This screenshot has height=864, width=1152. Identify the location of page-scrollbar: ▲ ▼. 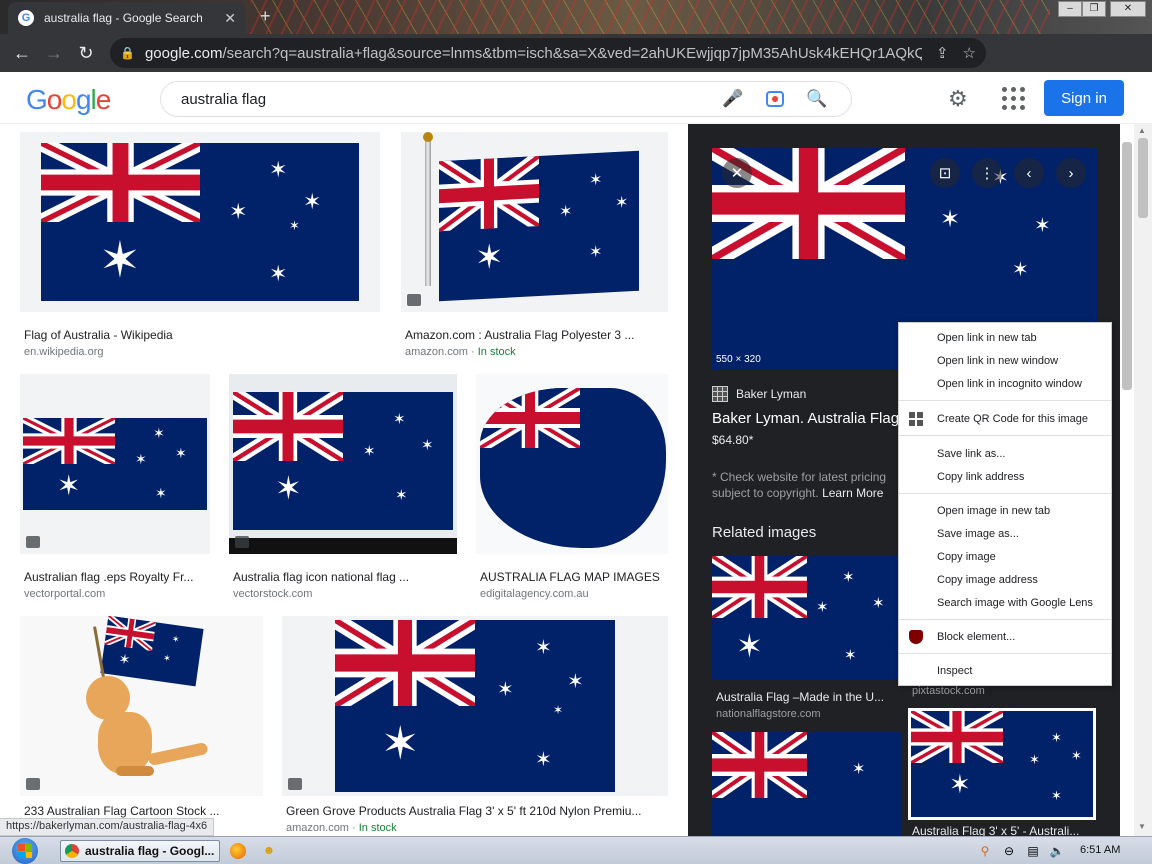
(1136, 480).